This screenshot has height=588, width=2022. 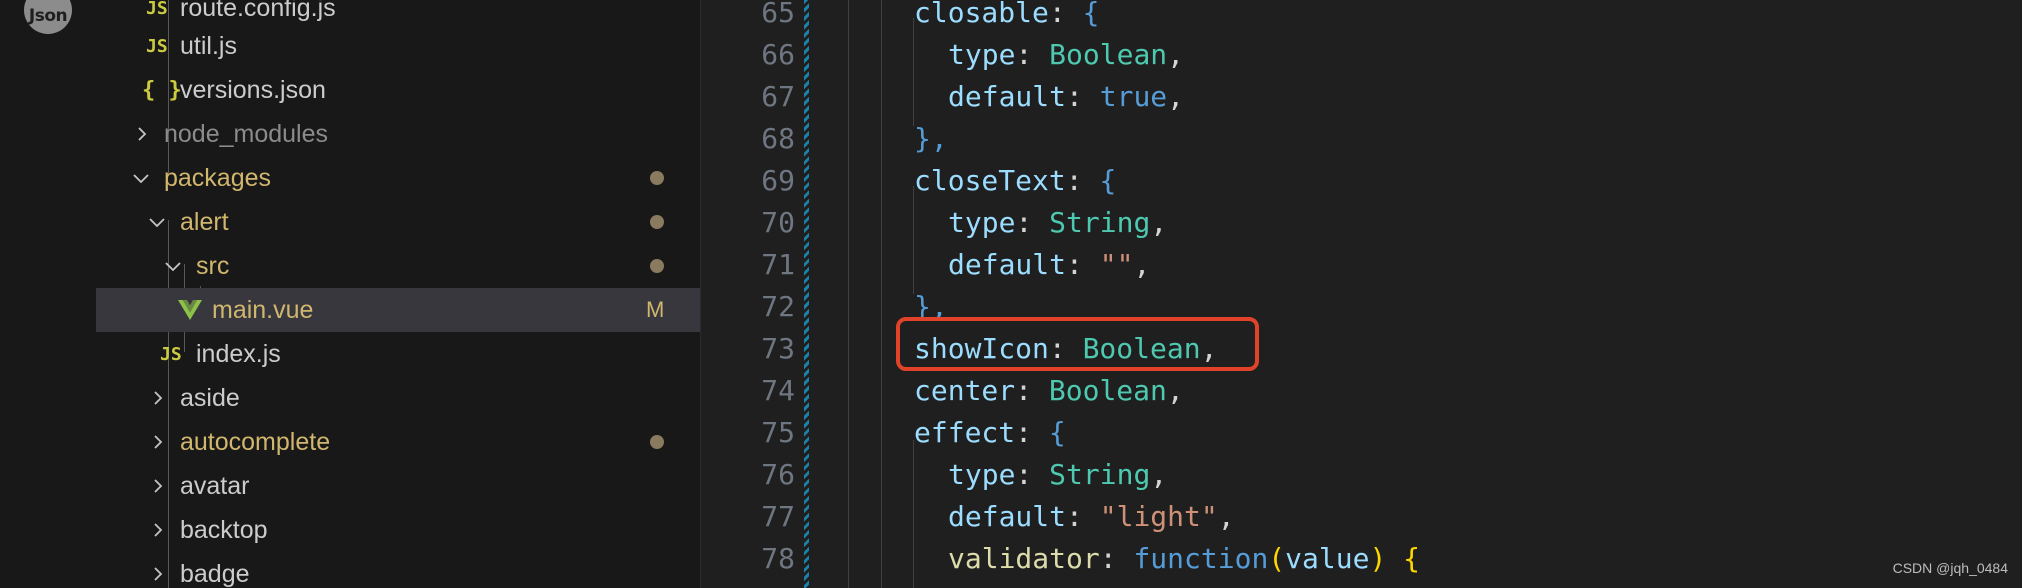 What do you see at coordinates (215, 485) in the screenshot?
I see `tree-item-label: avatar` at bounding box center [215, 485].